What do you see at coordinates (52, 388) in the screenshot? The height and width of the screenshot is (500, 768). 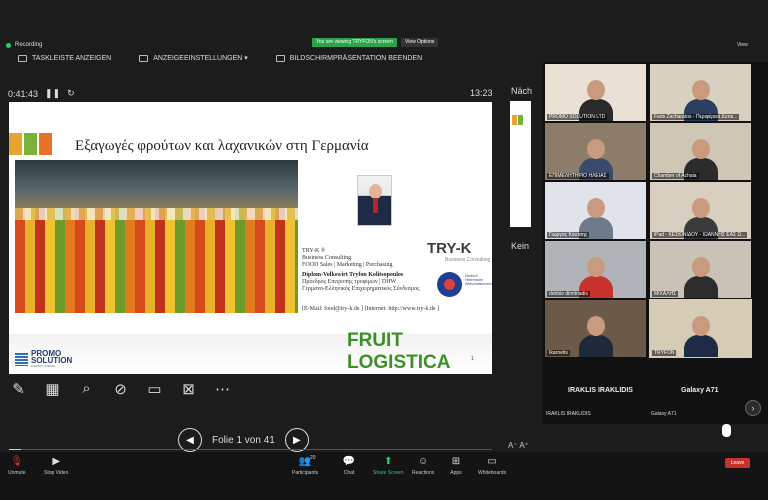 I see `slides-icon: ▦` at bounding box center [52, 388].